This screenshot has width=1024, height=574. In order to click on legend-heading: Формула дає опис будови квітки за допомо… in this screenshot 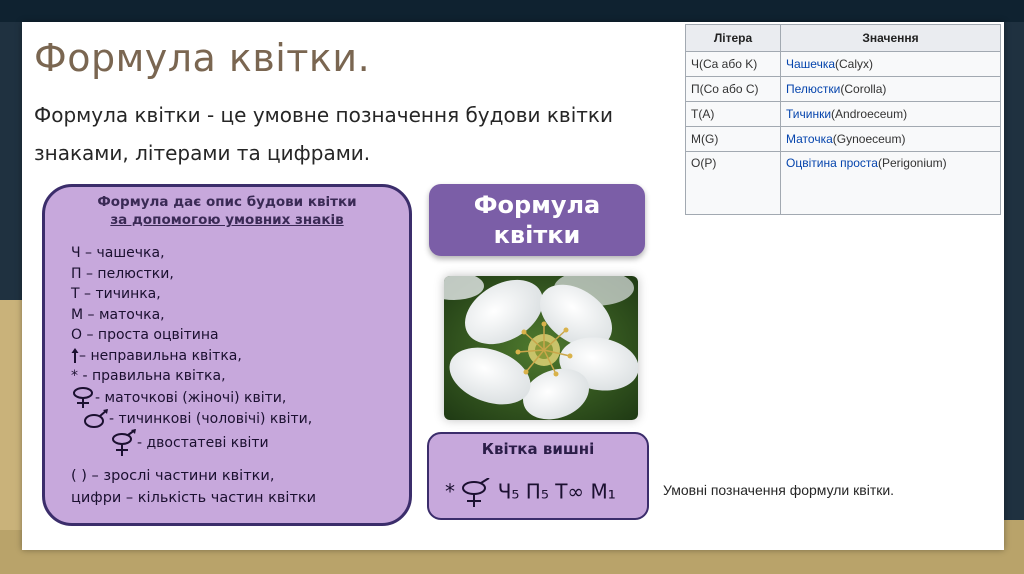, I will do `click(227, 211)`.